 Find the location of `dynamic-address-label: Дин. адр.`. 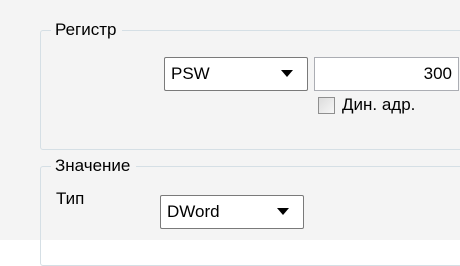

dynamic-address-label: Дин. адр. is located at coordinates (378, 105).